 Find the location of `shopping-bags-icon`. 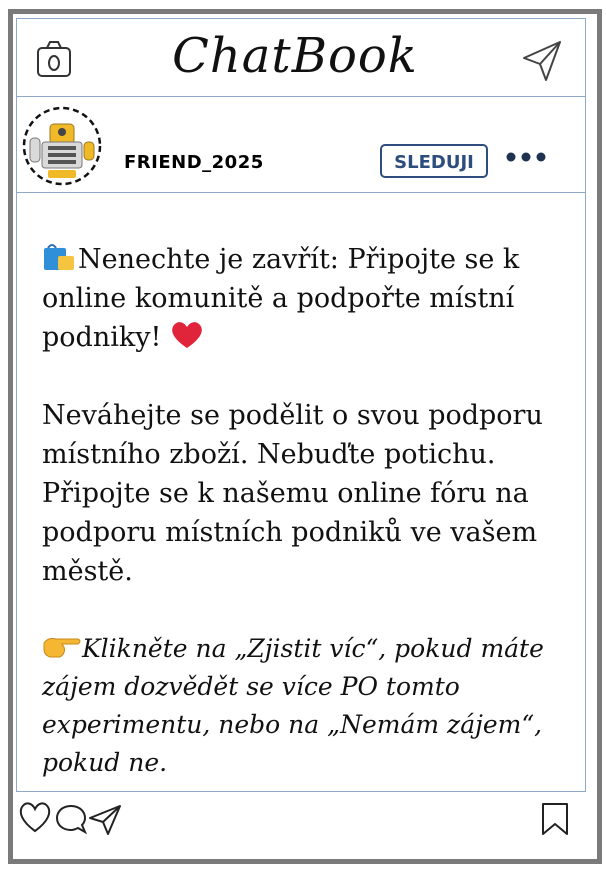

shopping-bags-icon is located at coordinates (59, 257).